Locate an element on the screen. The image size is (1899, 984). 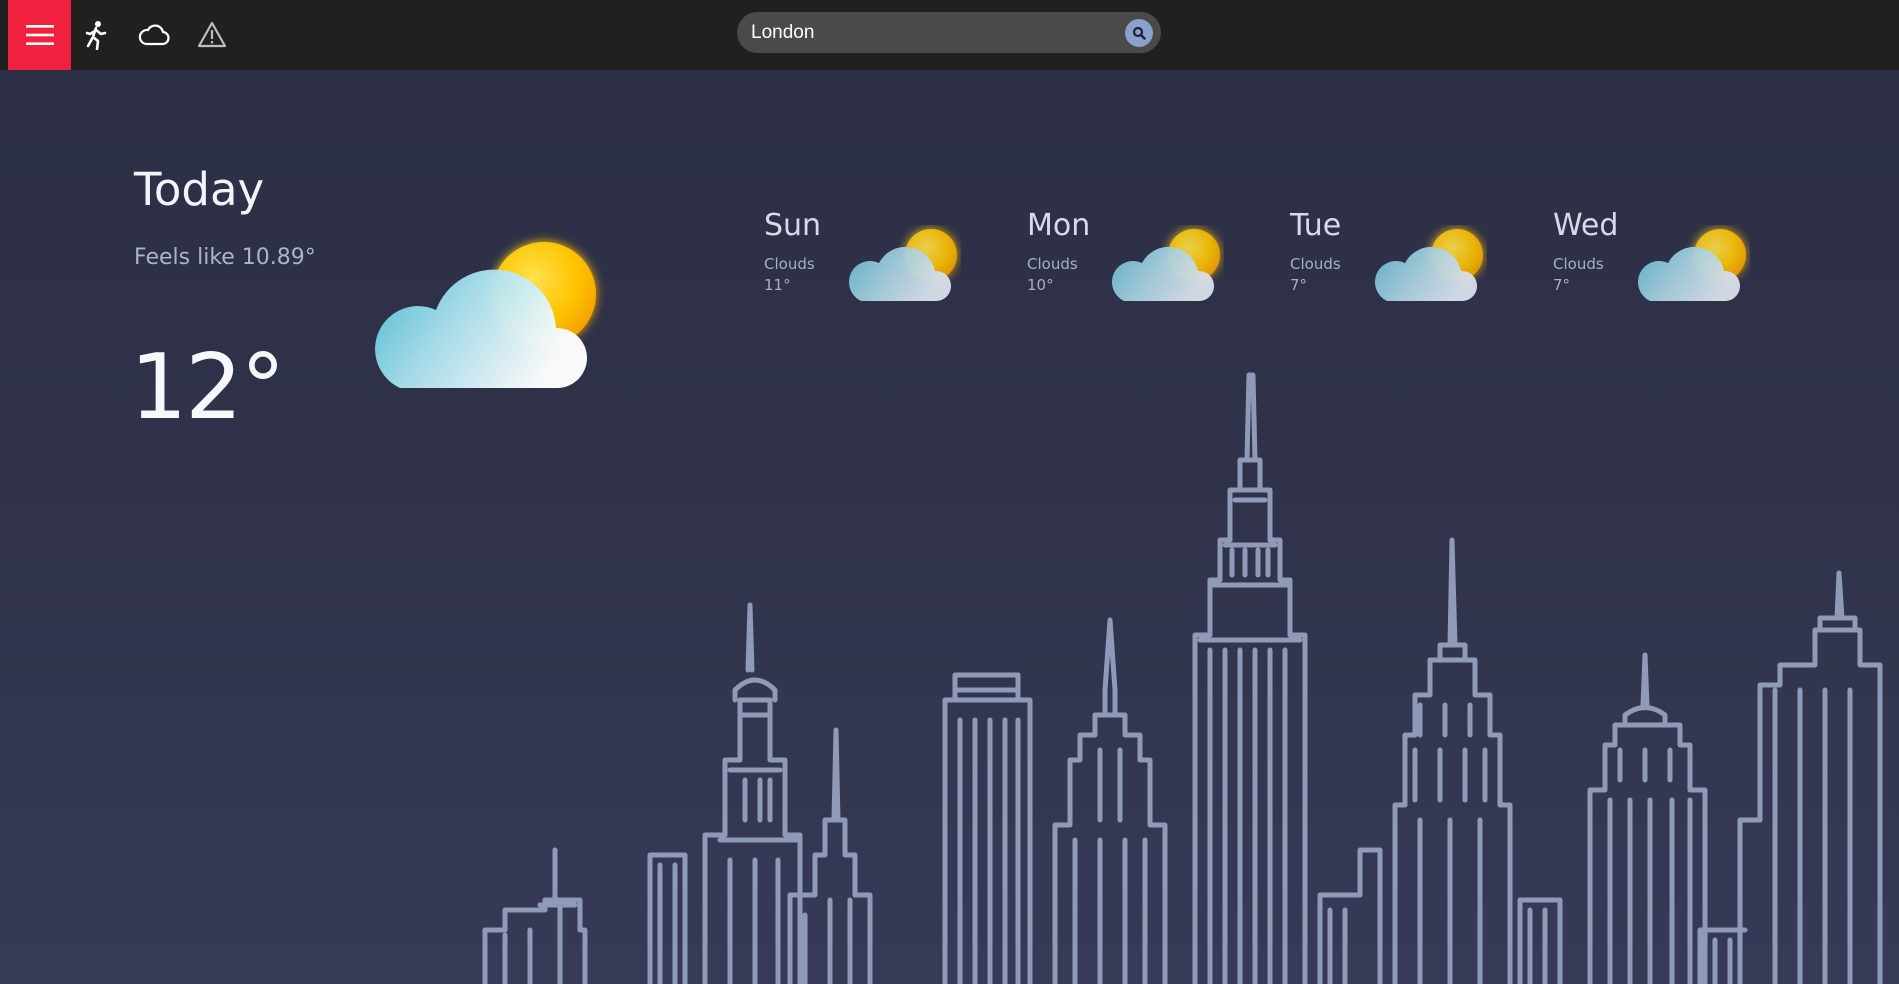
forecast-day-mon: Mon Clouds 10° is located at coordinates (1147, 255).